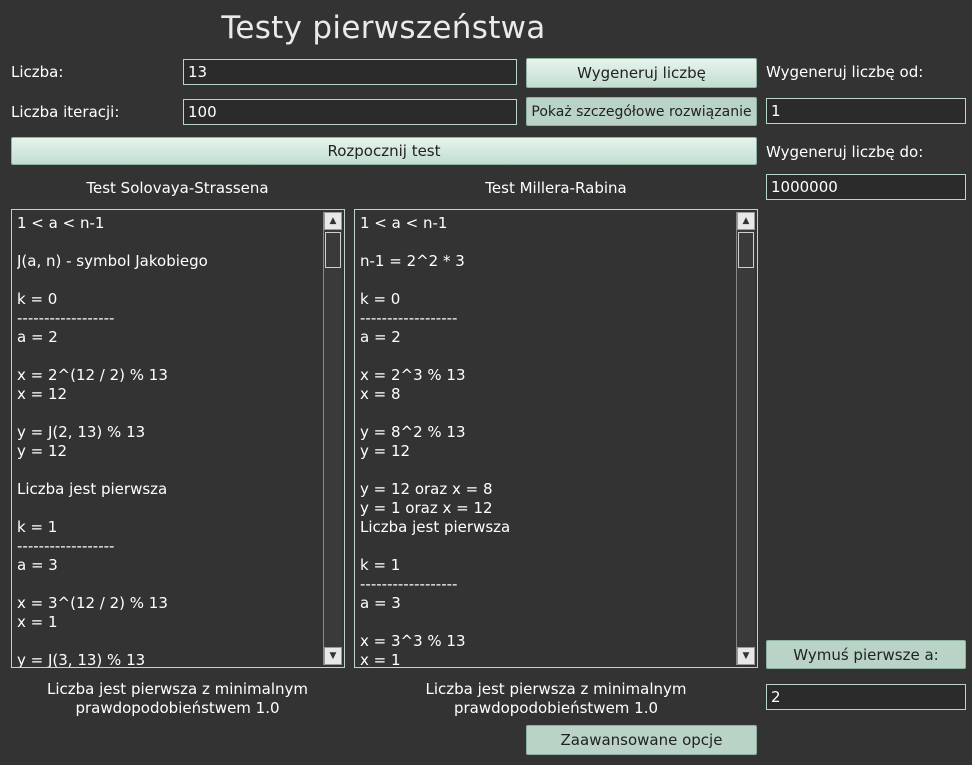 Image resolution: width=972 pixels, height=765 pixels. I want to click on miller-scrollbar: ▲ ▼, so click(745, 438).